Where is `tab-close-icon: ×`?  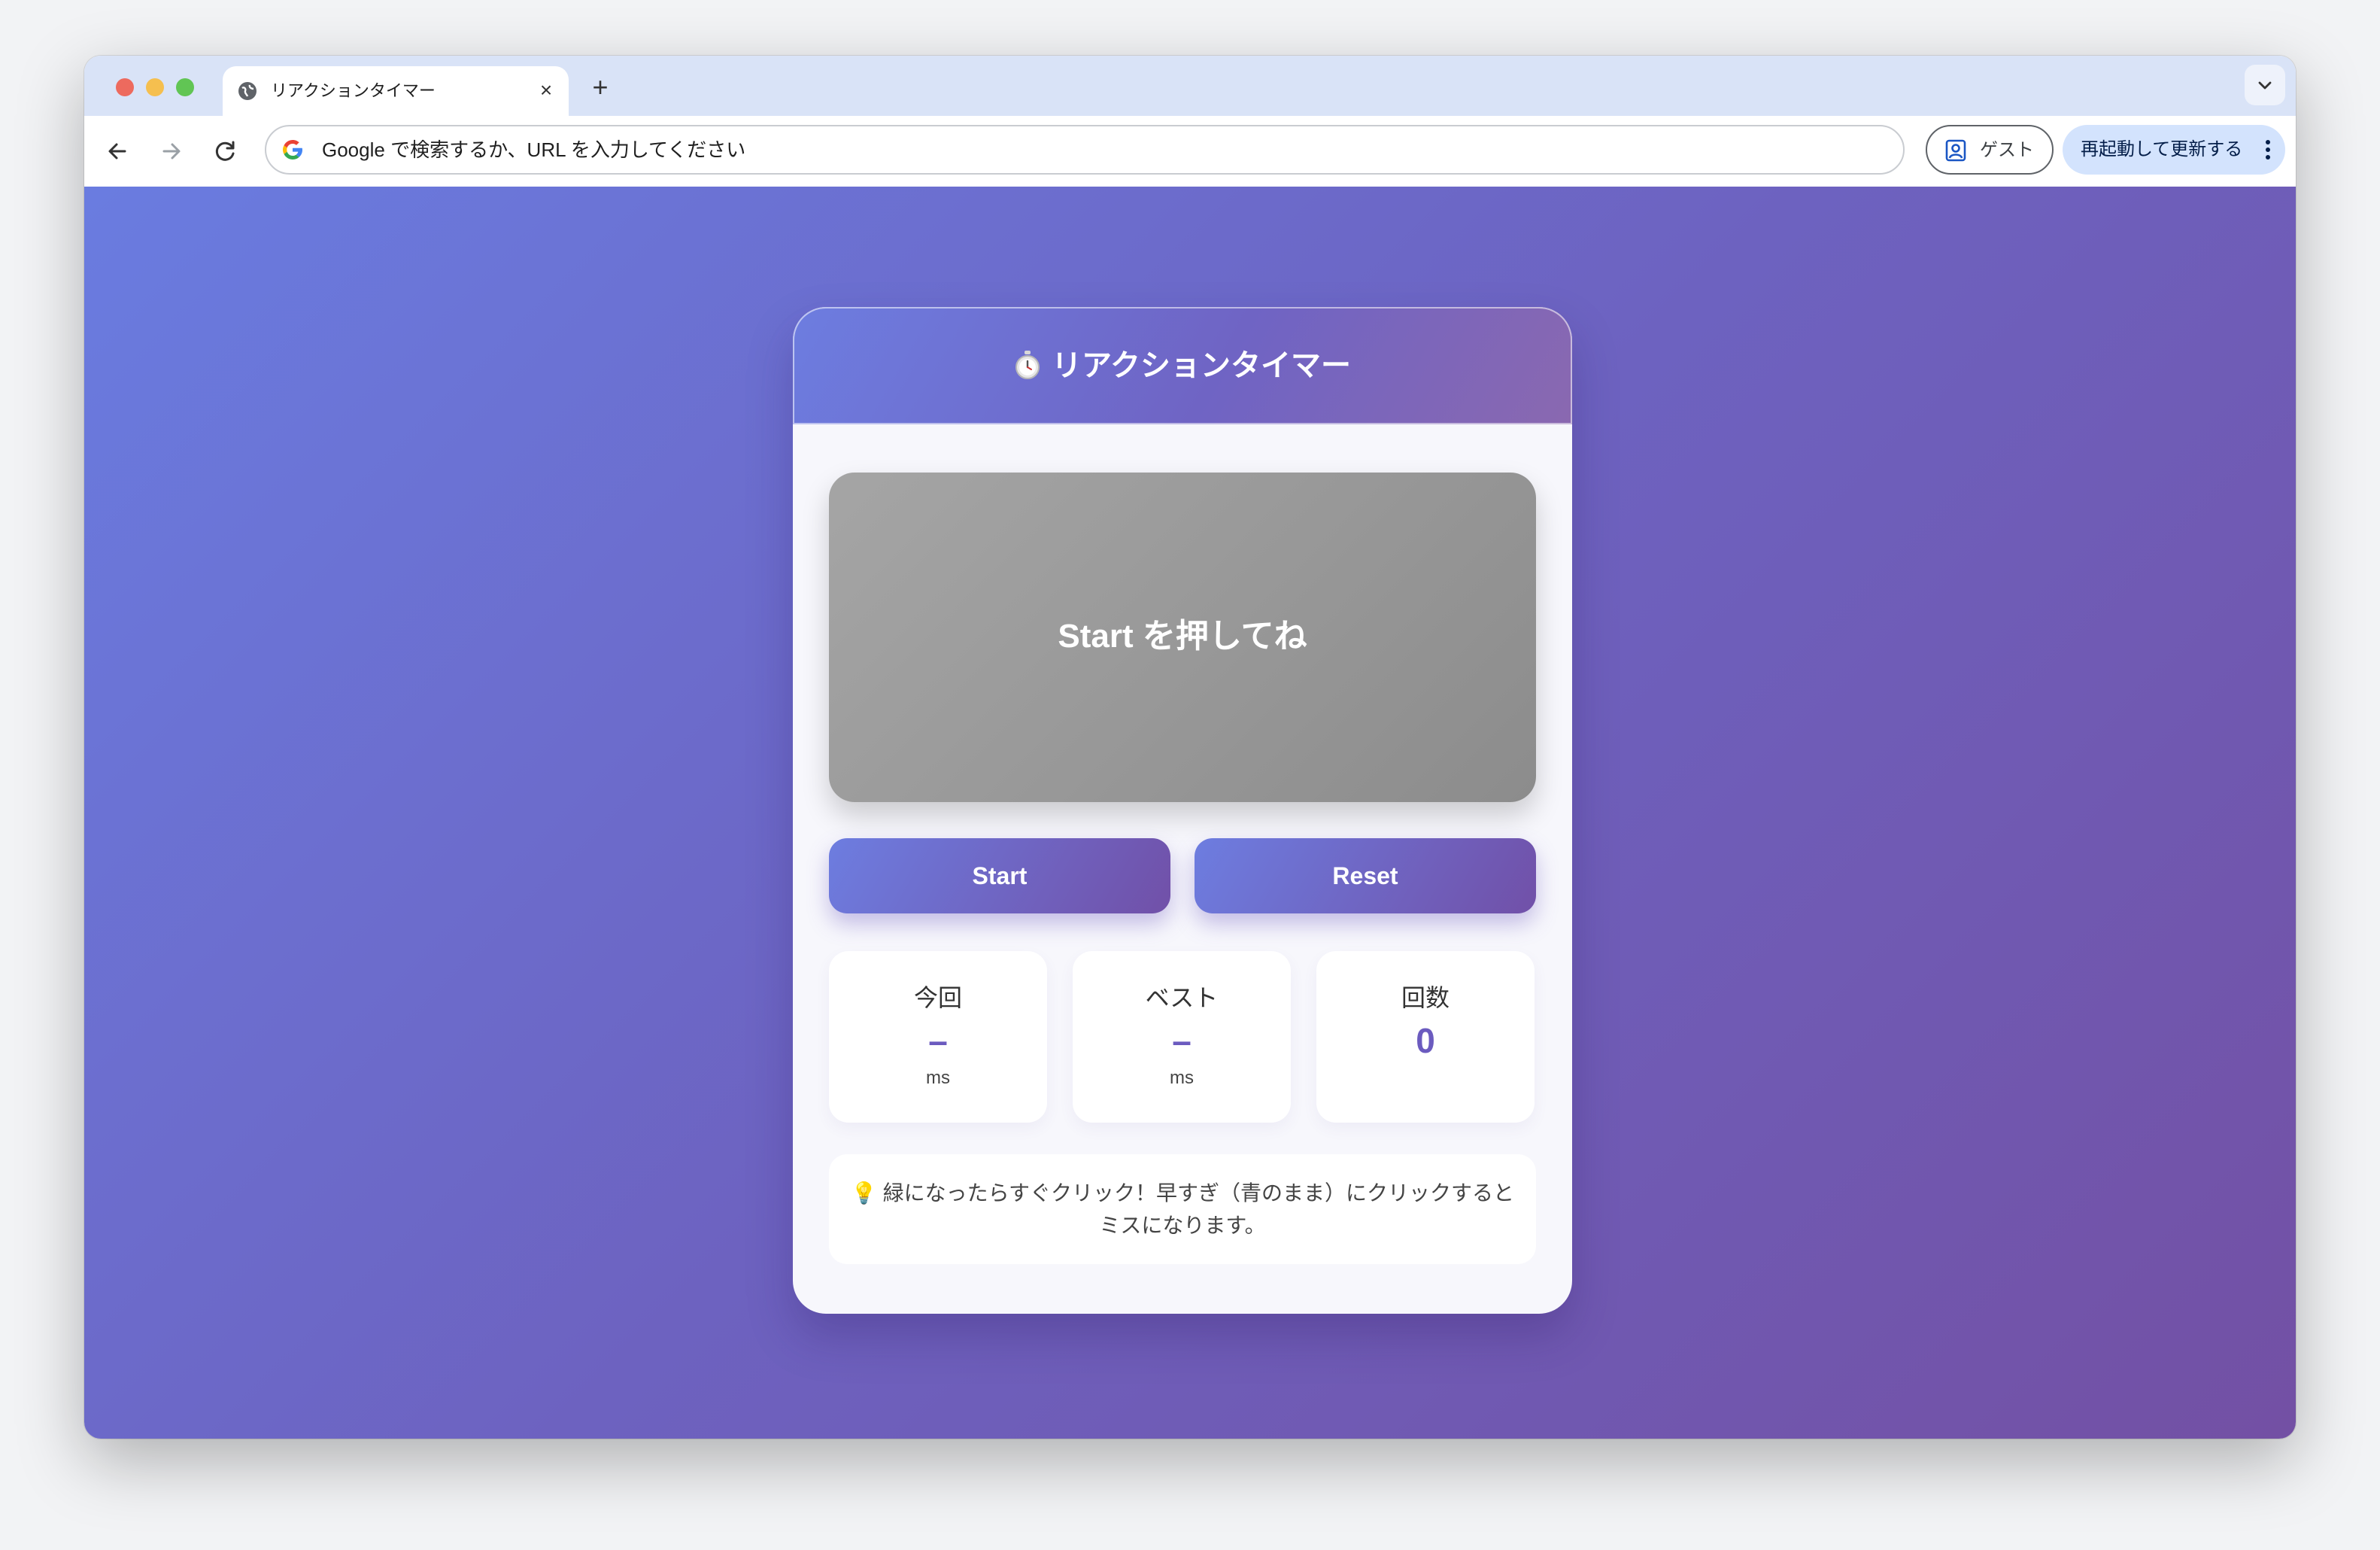
tab-close-icon: × is located at coordinates (546, 90).